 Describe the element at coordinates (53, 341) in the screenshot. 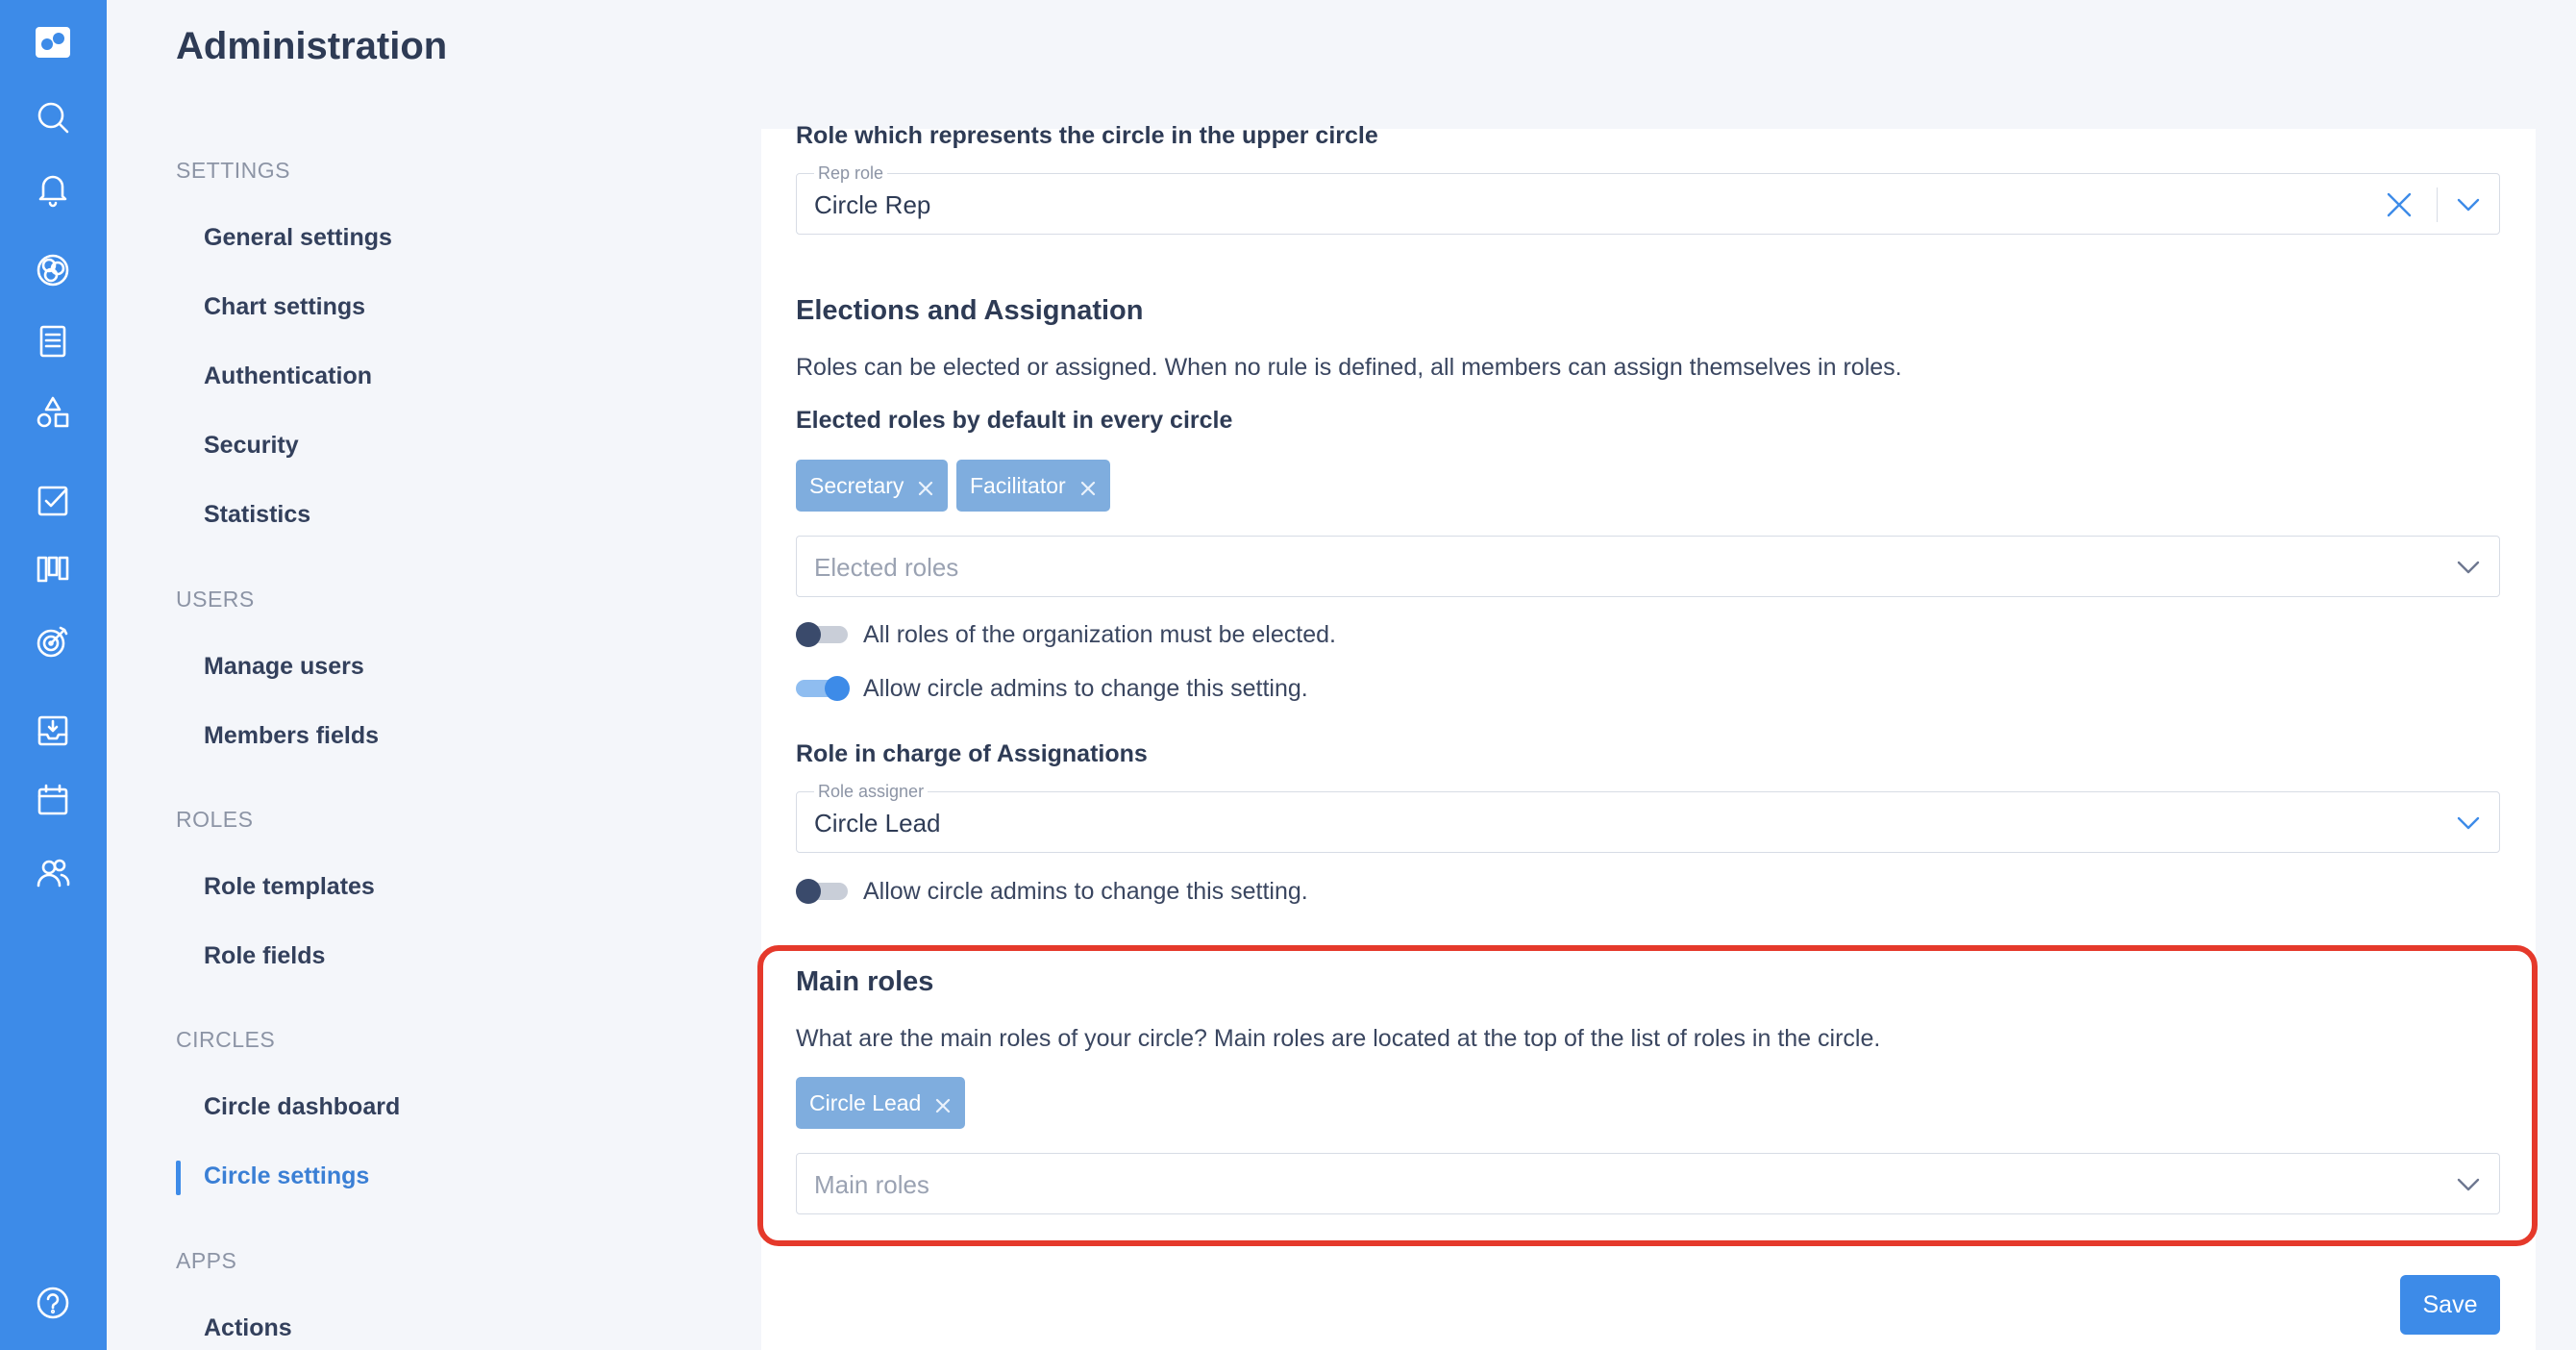

I see `document-icon` at that location.